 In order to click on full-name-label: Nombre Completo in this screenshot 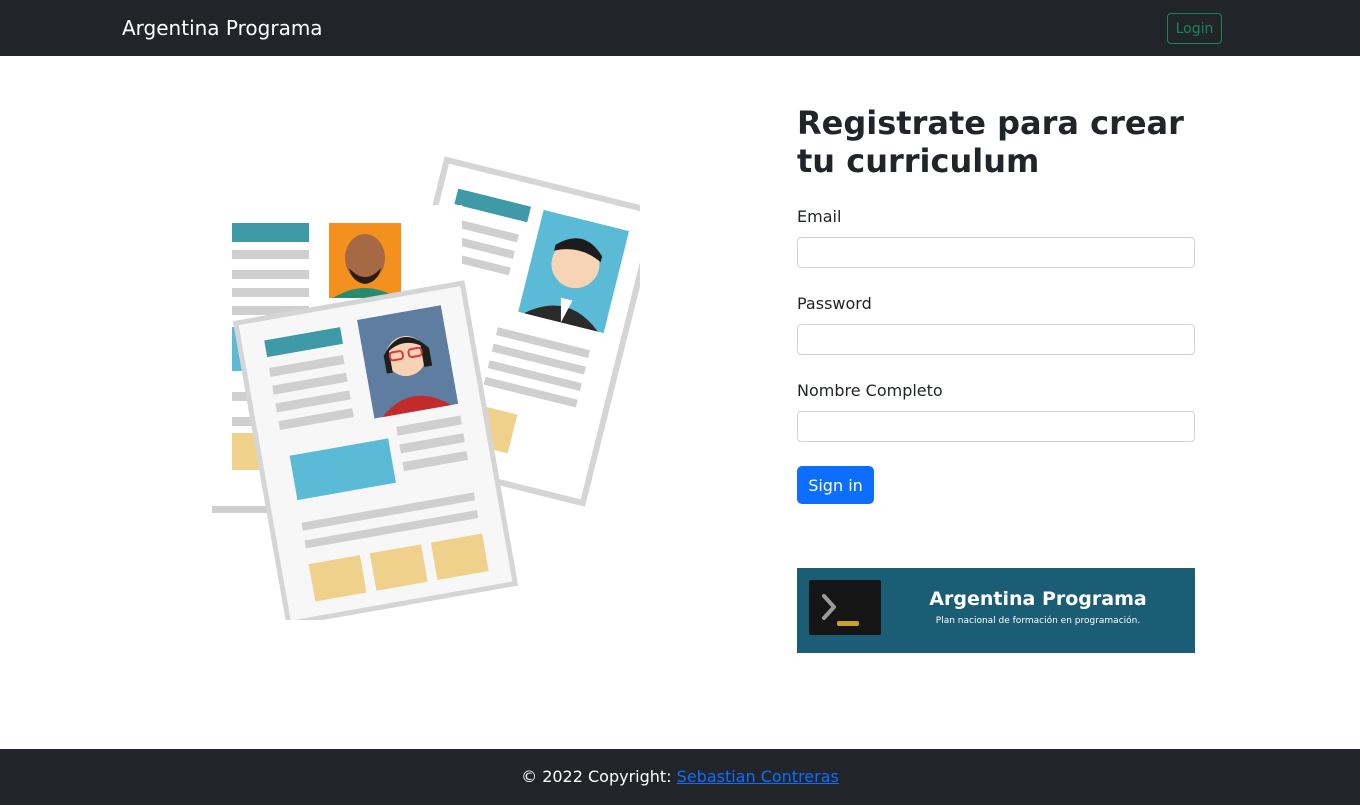, I will do `click(870, 390)`.